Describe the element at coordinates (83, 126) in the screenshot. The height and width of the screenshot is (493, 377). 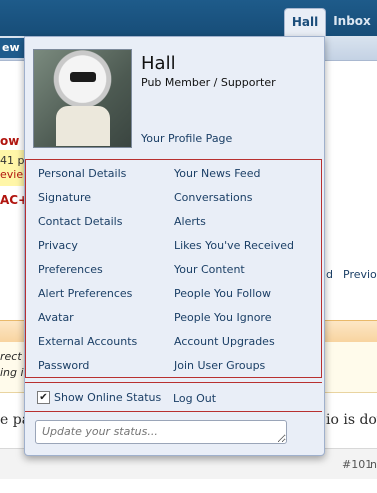
I see `avatar-suit` at that location.